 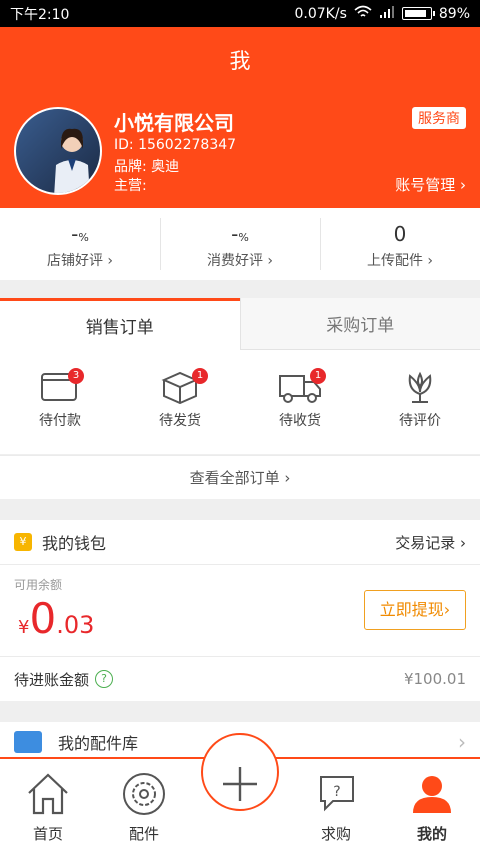 What do you see at coordinates (387, 14) in the screenshot?
I see `signal-icon` at bounding box center [387, 14].